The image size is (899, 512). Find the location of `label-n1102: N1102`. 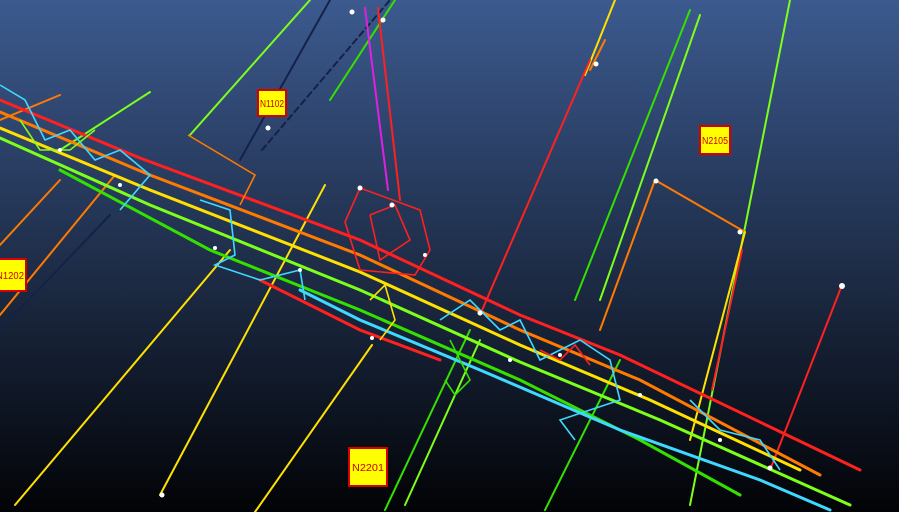

label-n1102: N1102 is located at coordinates (272, 103).